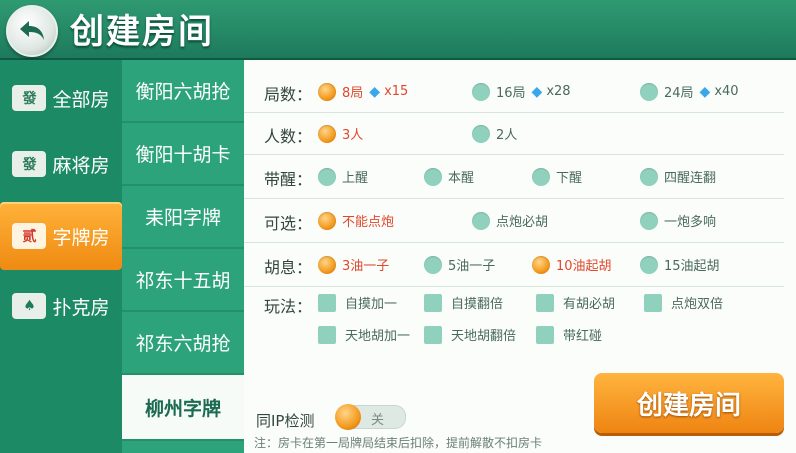 The image size is (796, 453). What do you see at coordinates (142, 32) in the screenshot?
I see `page-title: 创建房间` at bounding box center [142, 32].